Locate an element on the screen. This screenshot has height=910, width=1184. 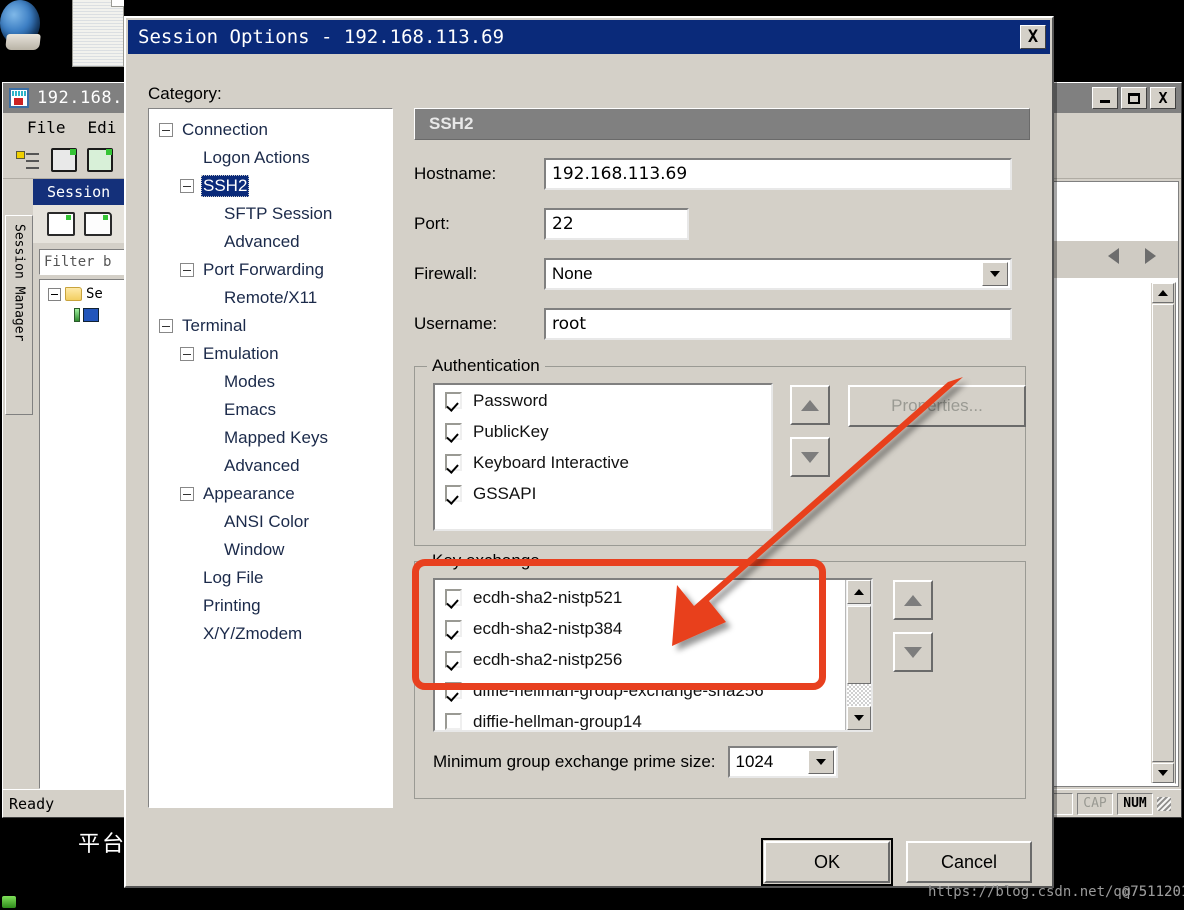
tree-item-emulation: Emulation is located at coordinates (270, 354).